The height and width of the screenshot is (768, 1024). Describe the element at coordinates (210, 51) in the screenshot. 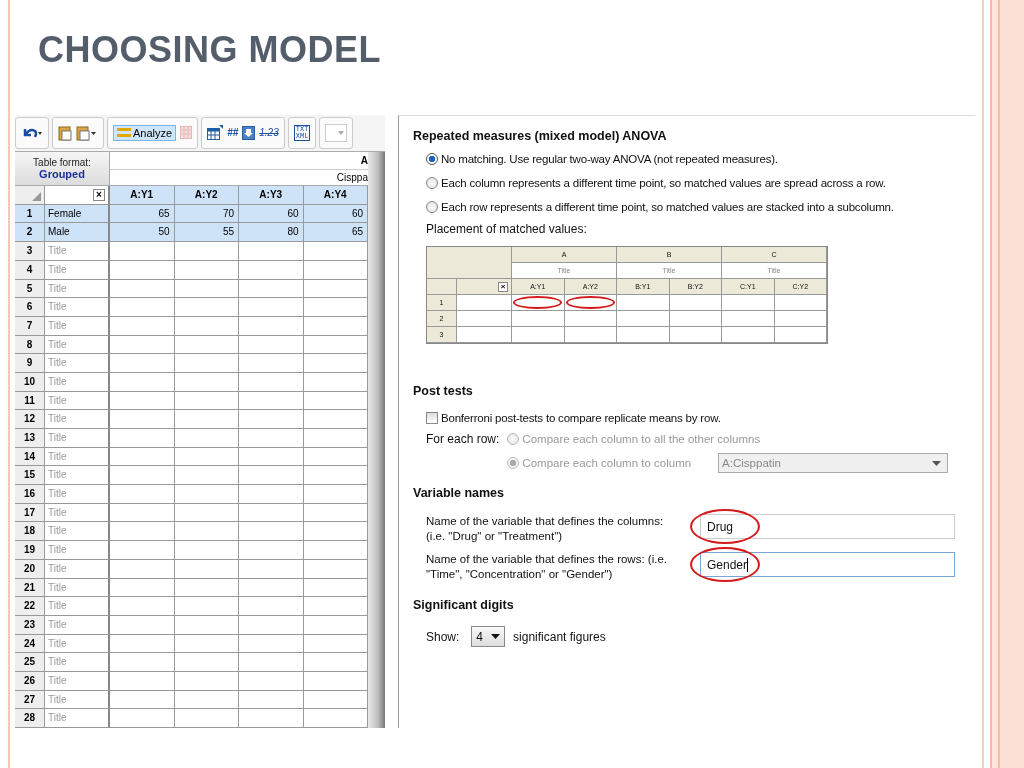

I see `slide-title: CHOOSING MODEL` at that location.